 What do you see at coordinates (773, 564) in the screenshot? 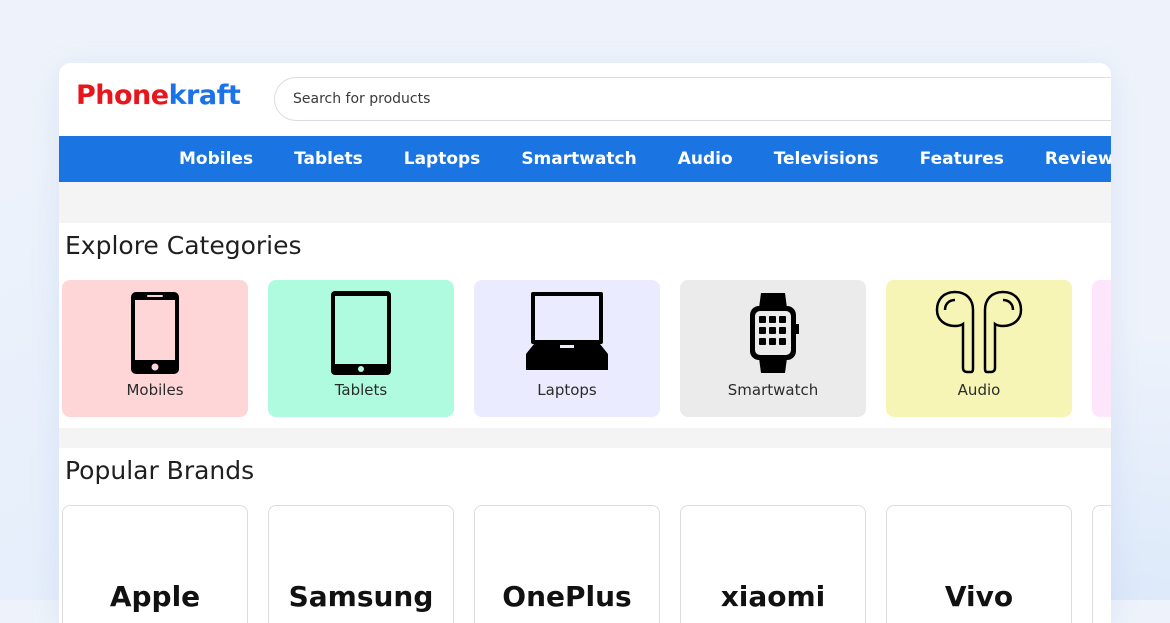
I see `brand-card-xiaomi: xiaomi` at bounding box center [773, 564].